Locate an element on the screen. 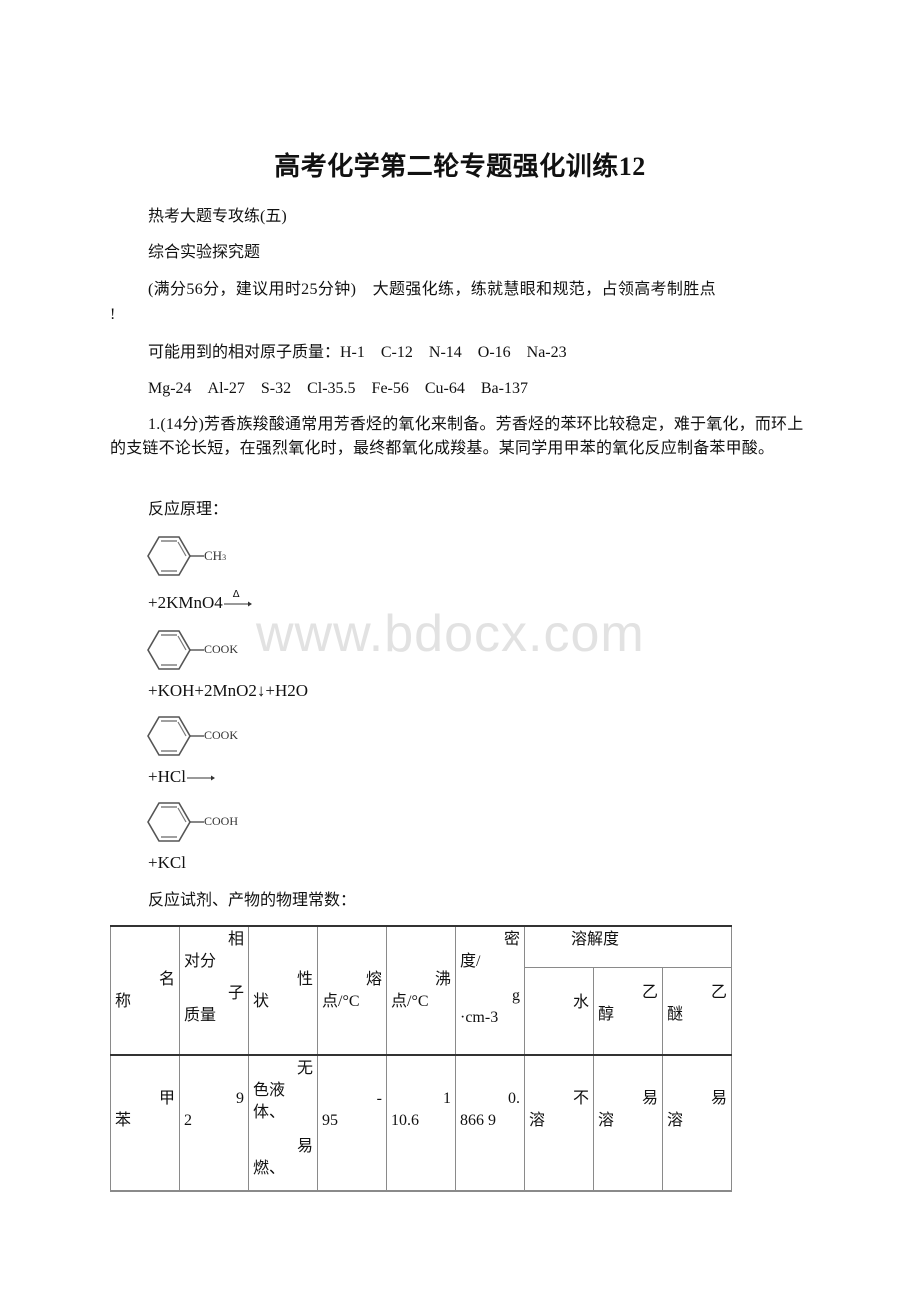 This screenshot has height=1302, width=920. header-appearance: 性 状 is located at coordinates (283, 990).